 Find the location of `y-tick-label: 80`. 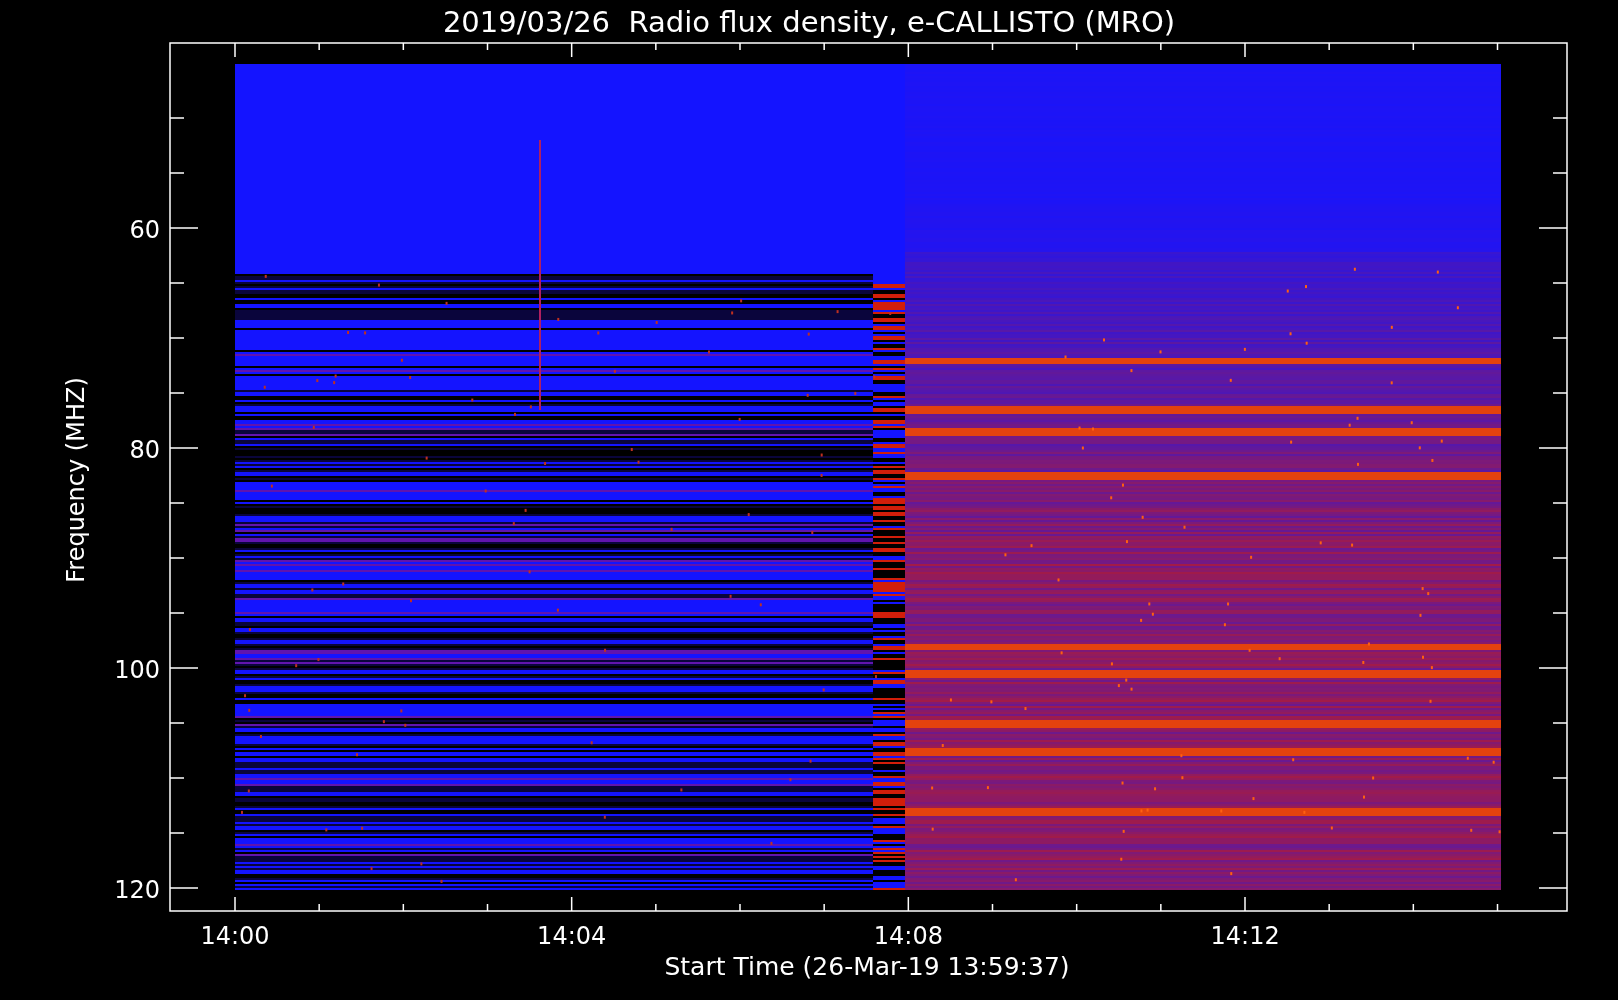

y-tick-label: 80 is located at coordinates (144, 450).